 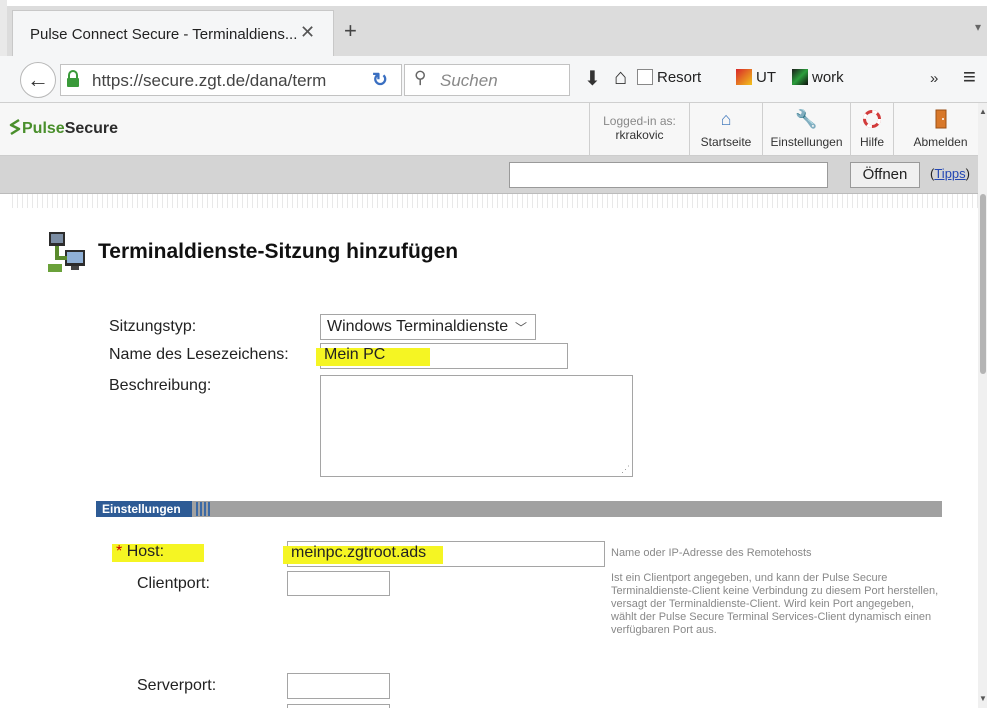 I want to click on tab-close-icon: ✕, so click(x=307, y=32).